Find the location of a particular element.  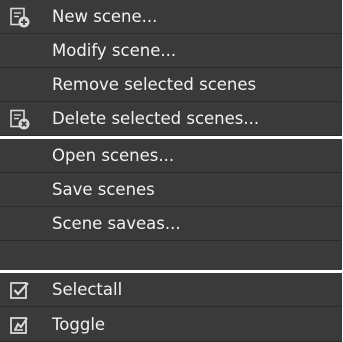

menu-item-label: Save scenes is located at coordinates (103, 189).